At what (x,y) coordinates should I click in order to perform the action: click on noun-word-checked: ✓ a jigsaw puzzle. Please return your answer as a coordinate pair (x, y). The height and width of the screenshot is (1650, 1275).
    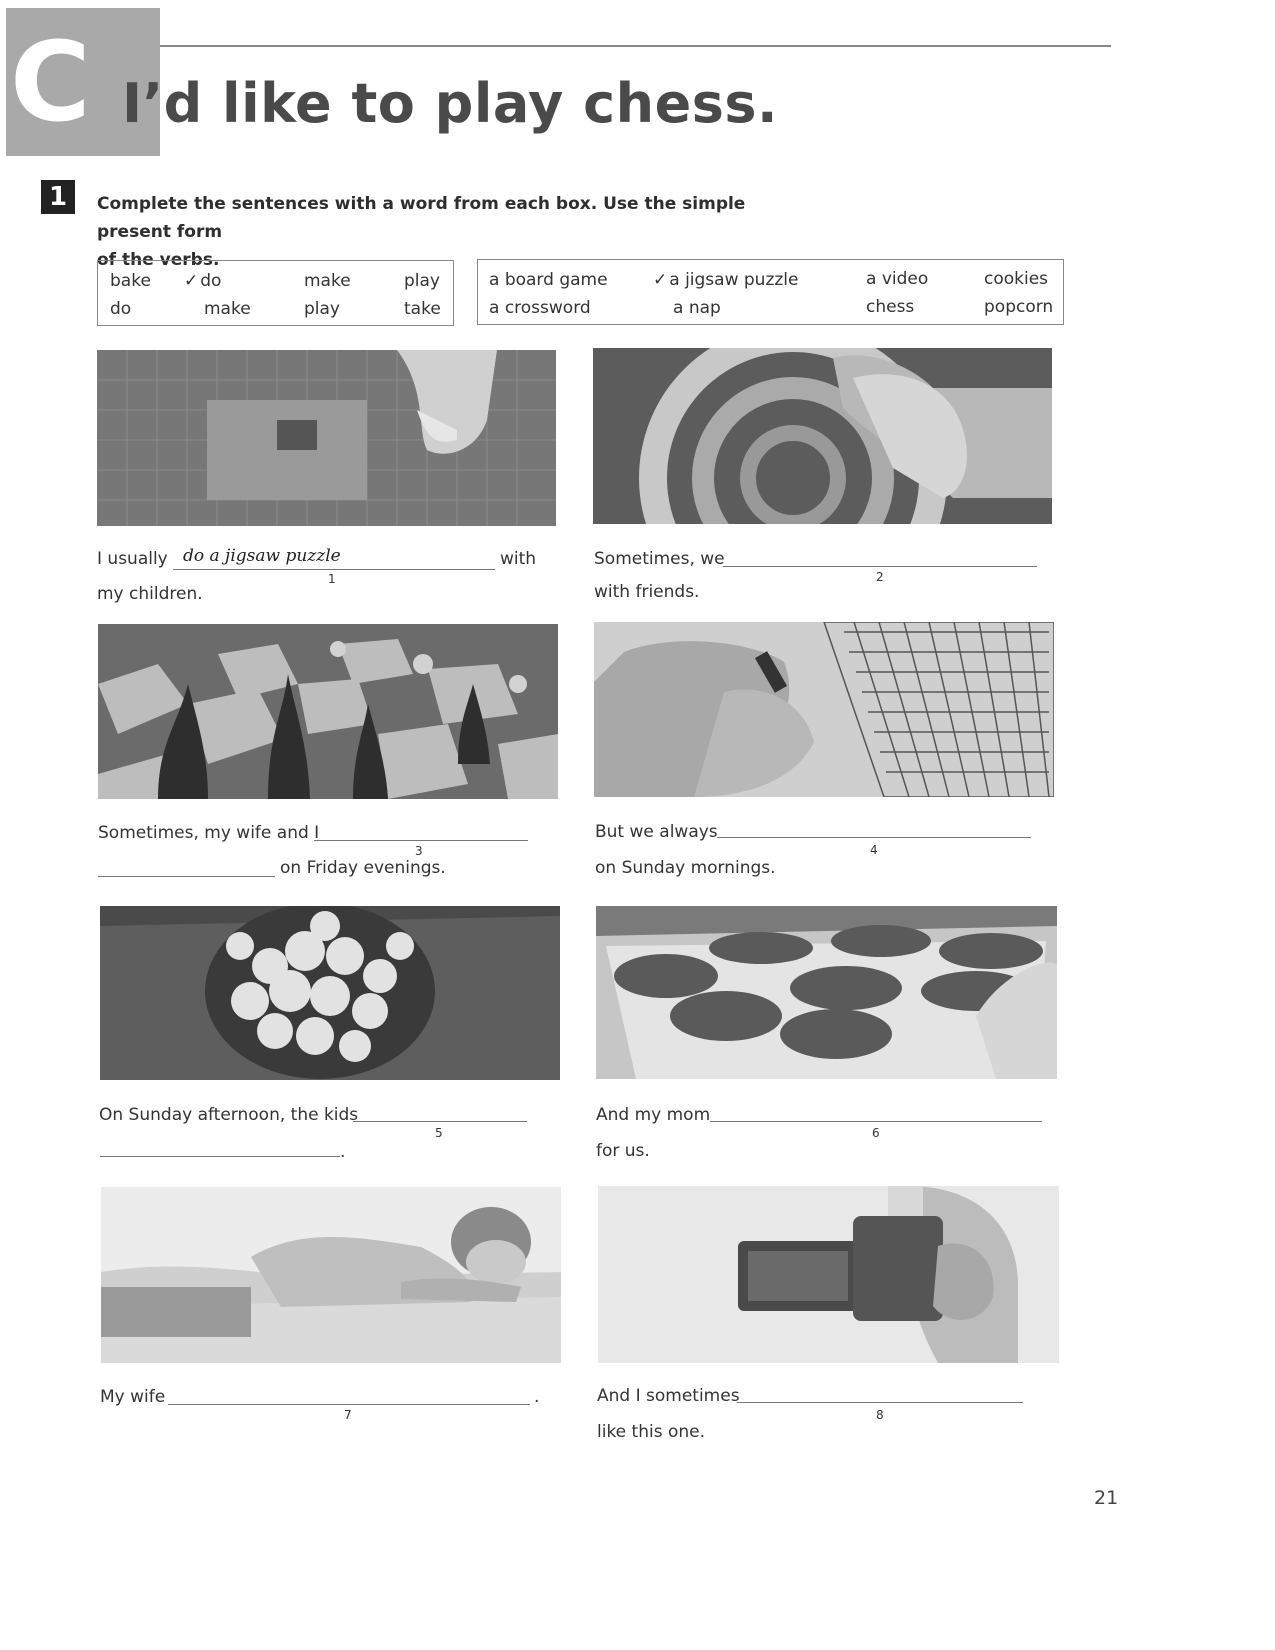
    Looking at the image, I should click on (726, 280).